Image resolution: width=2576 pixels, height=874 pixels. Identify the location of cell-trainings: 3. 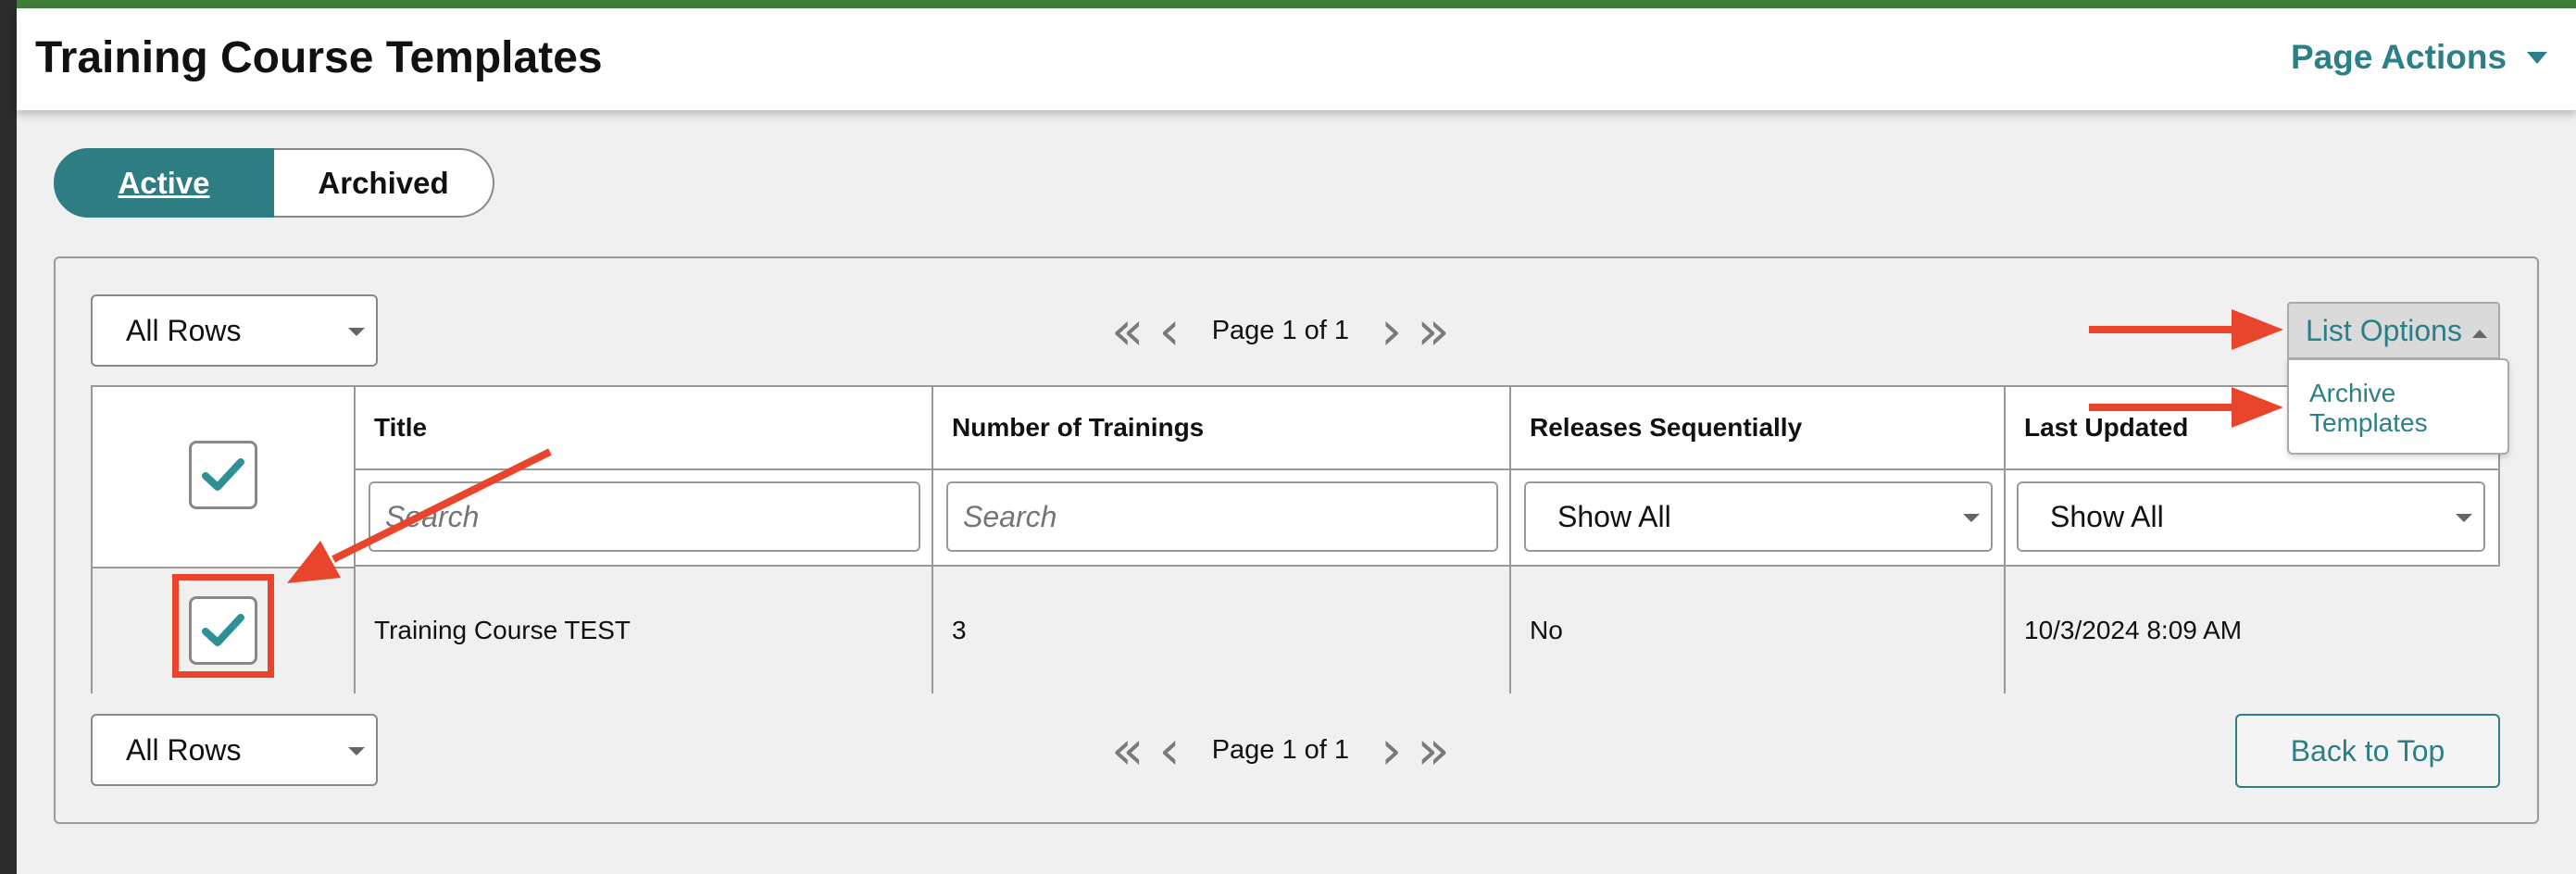
(1222, 630).